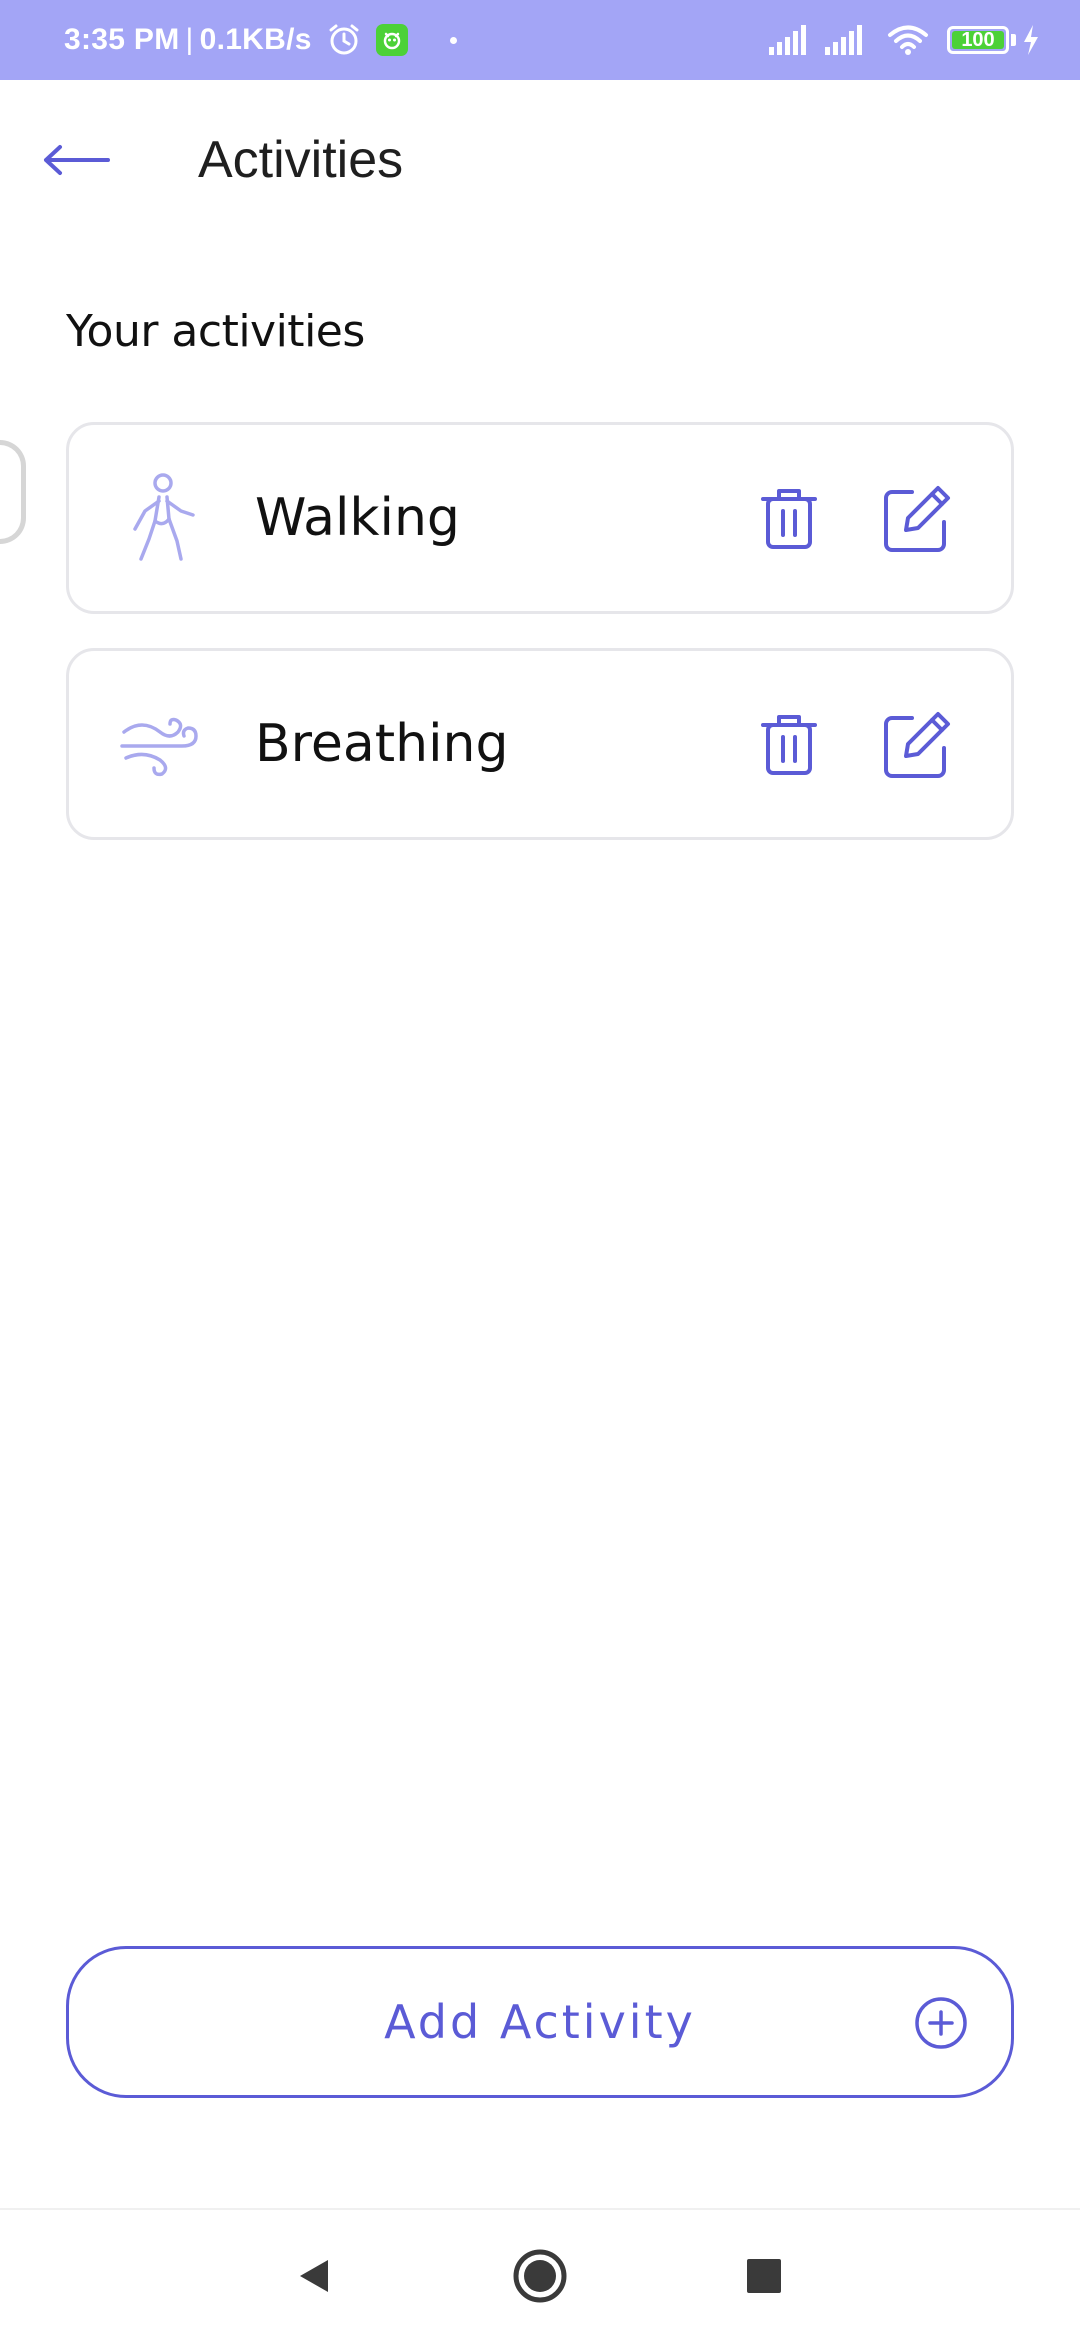 This screenshot has height=2342, width=1080. What do you see at coordinates (1031, 40) in the screenshot?
I see `charging-icon` at bounding box center [1031, 40].